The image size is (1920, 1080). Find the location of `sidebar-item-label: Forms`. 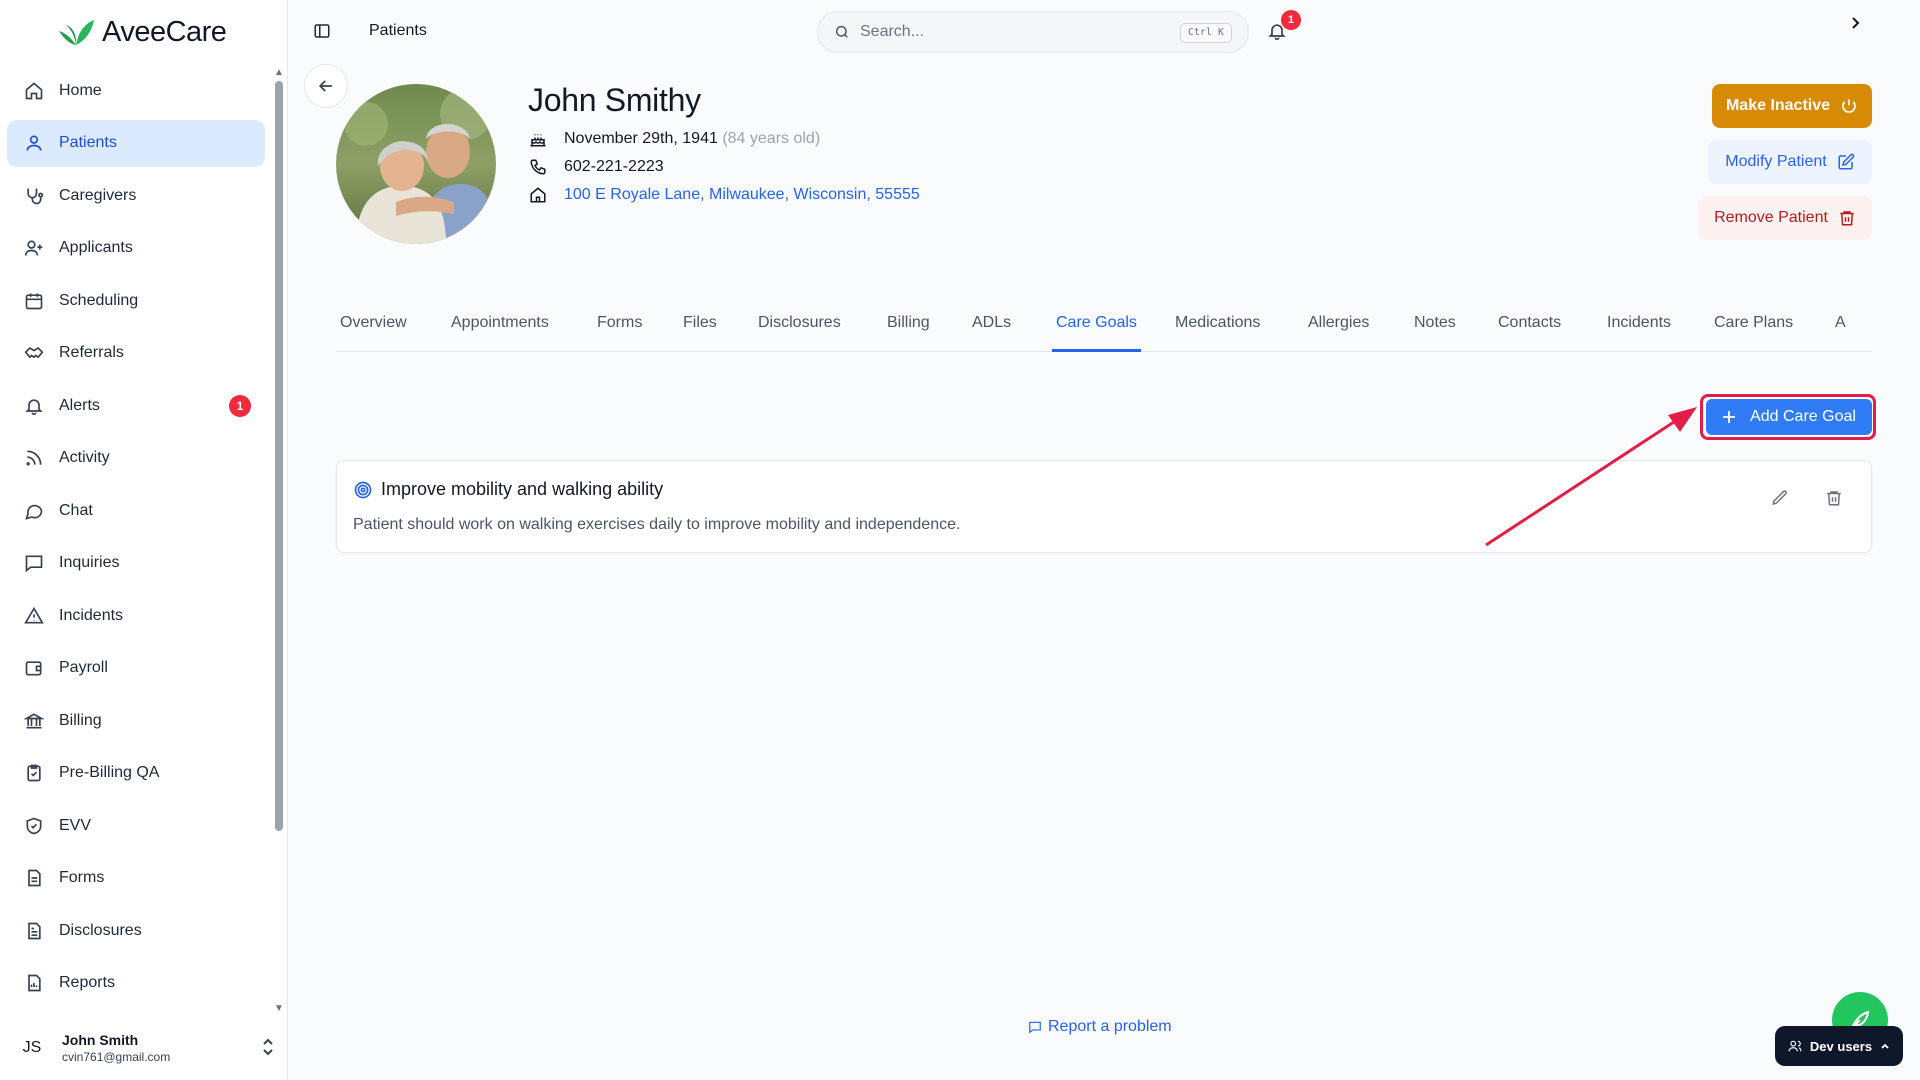

sidebar-item-label: Forms is located at coordinates (82, 877).